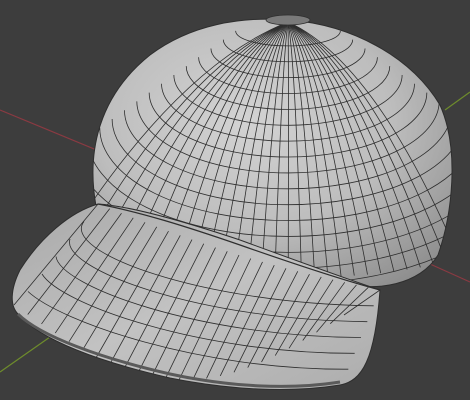 This screenshot has width=470, height=400. What do you see at coordinates (288, 20) in the screenshot?
I see `cap-button` at bounding box center [288, 20].